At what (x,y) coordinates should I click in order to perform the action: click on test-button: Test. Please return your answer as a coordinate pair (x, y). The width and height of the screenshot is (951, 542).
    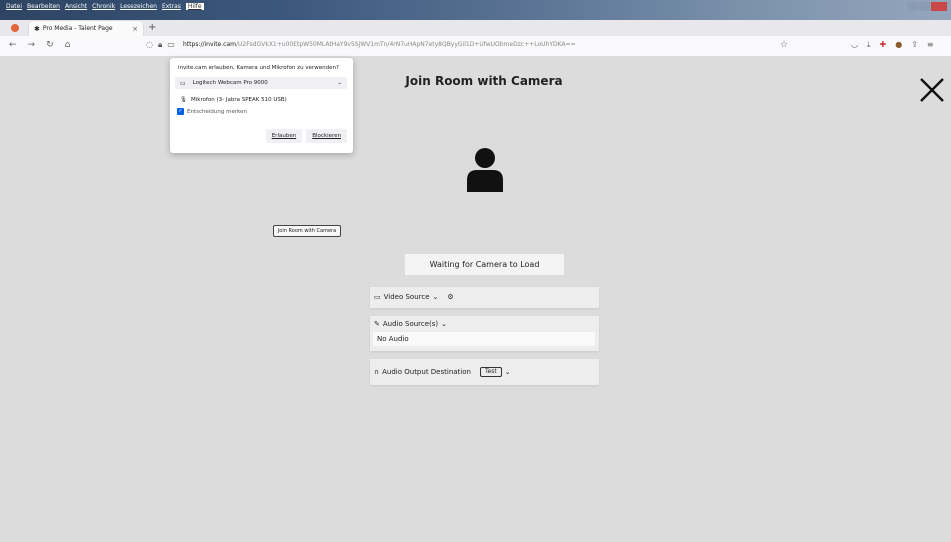
    Looking at the image, I should click on (490, 372).